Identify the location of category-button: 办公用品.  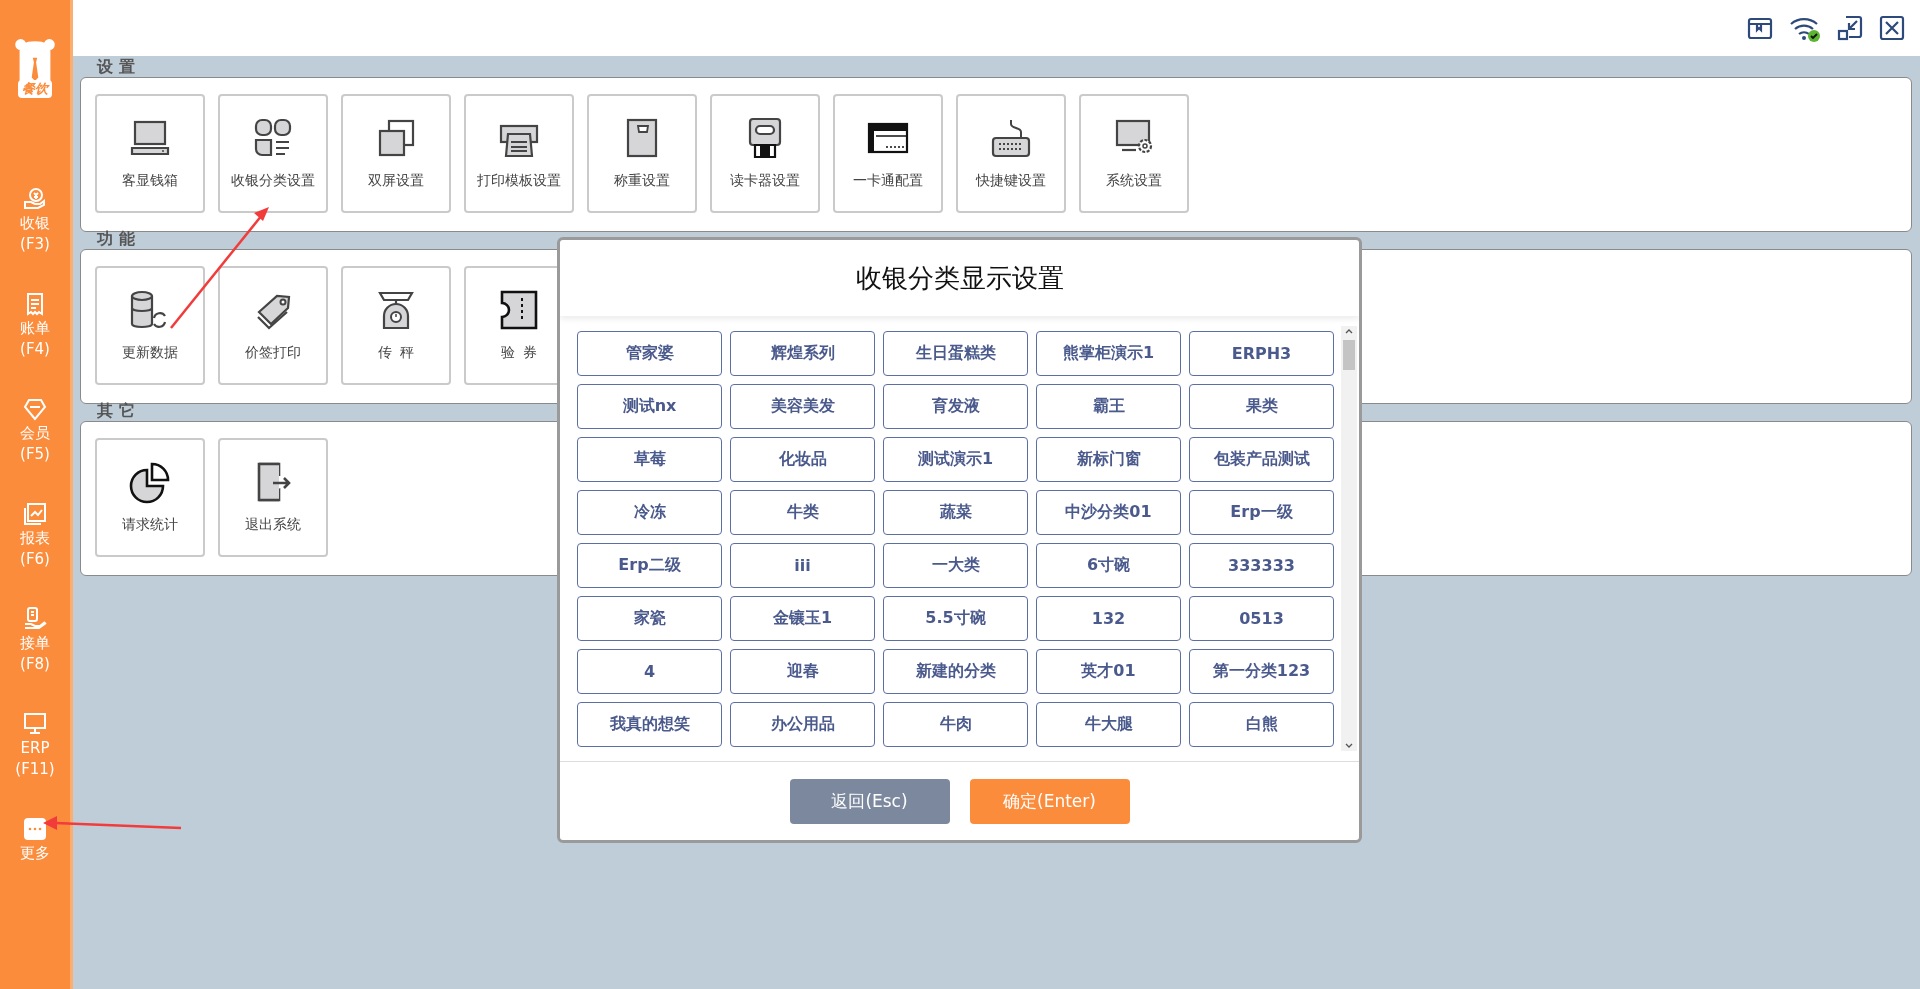
(802, 724).